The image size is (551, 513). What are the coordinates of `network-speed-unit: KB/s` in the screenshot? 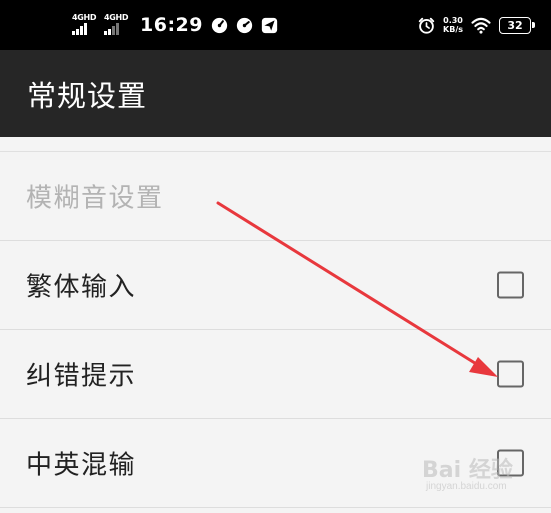 It's located at (453, 29).